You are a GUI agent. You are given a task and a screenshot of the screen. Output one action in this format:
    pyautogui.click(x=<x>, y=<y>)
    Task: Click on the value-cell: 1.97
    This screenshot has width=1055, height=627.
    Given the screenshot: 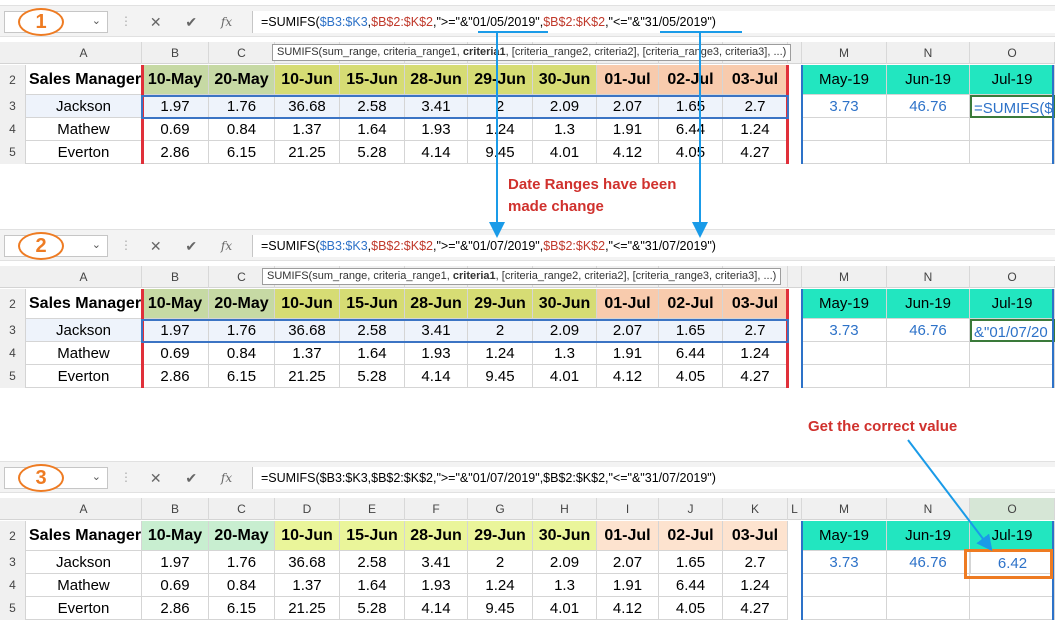 What is the action you would take?
    pyautogui.click(x=175, y=562)
    